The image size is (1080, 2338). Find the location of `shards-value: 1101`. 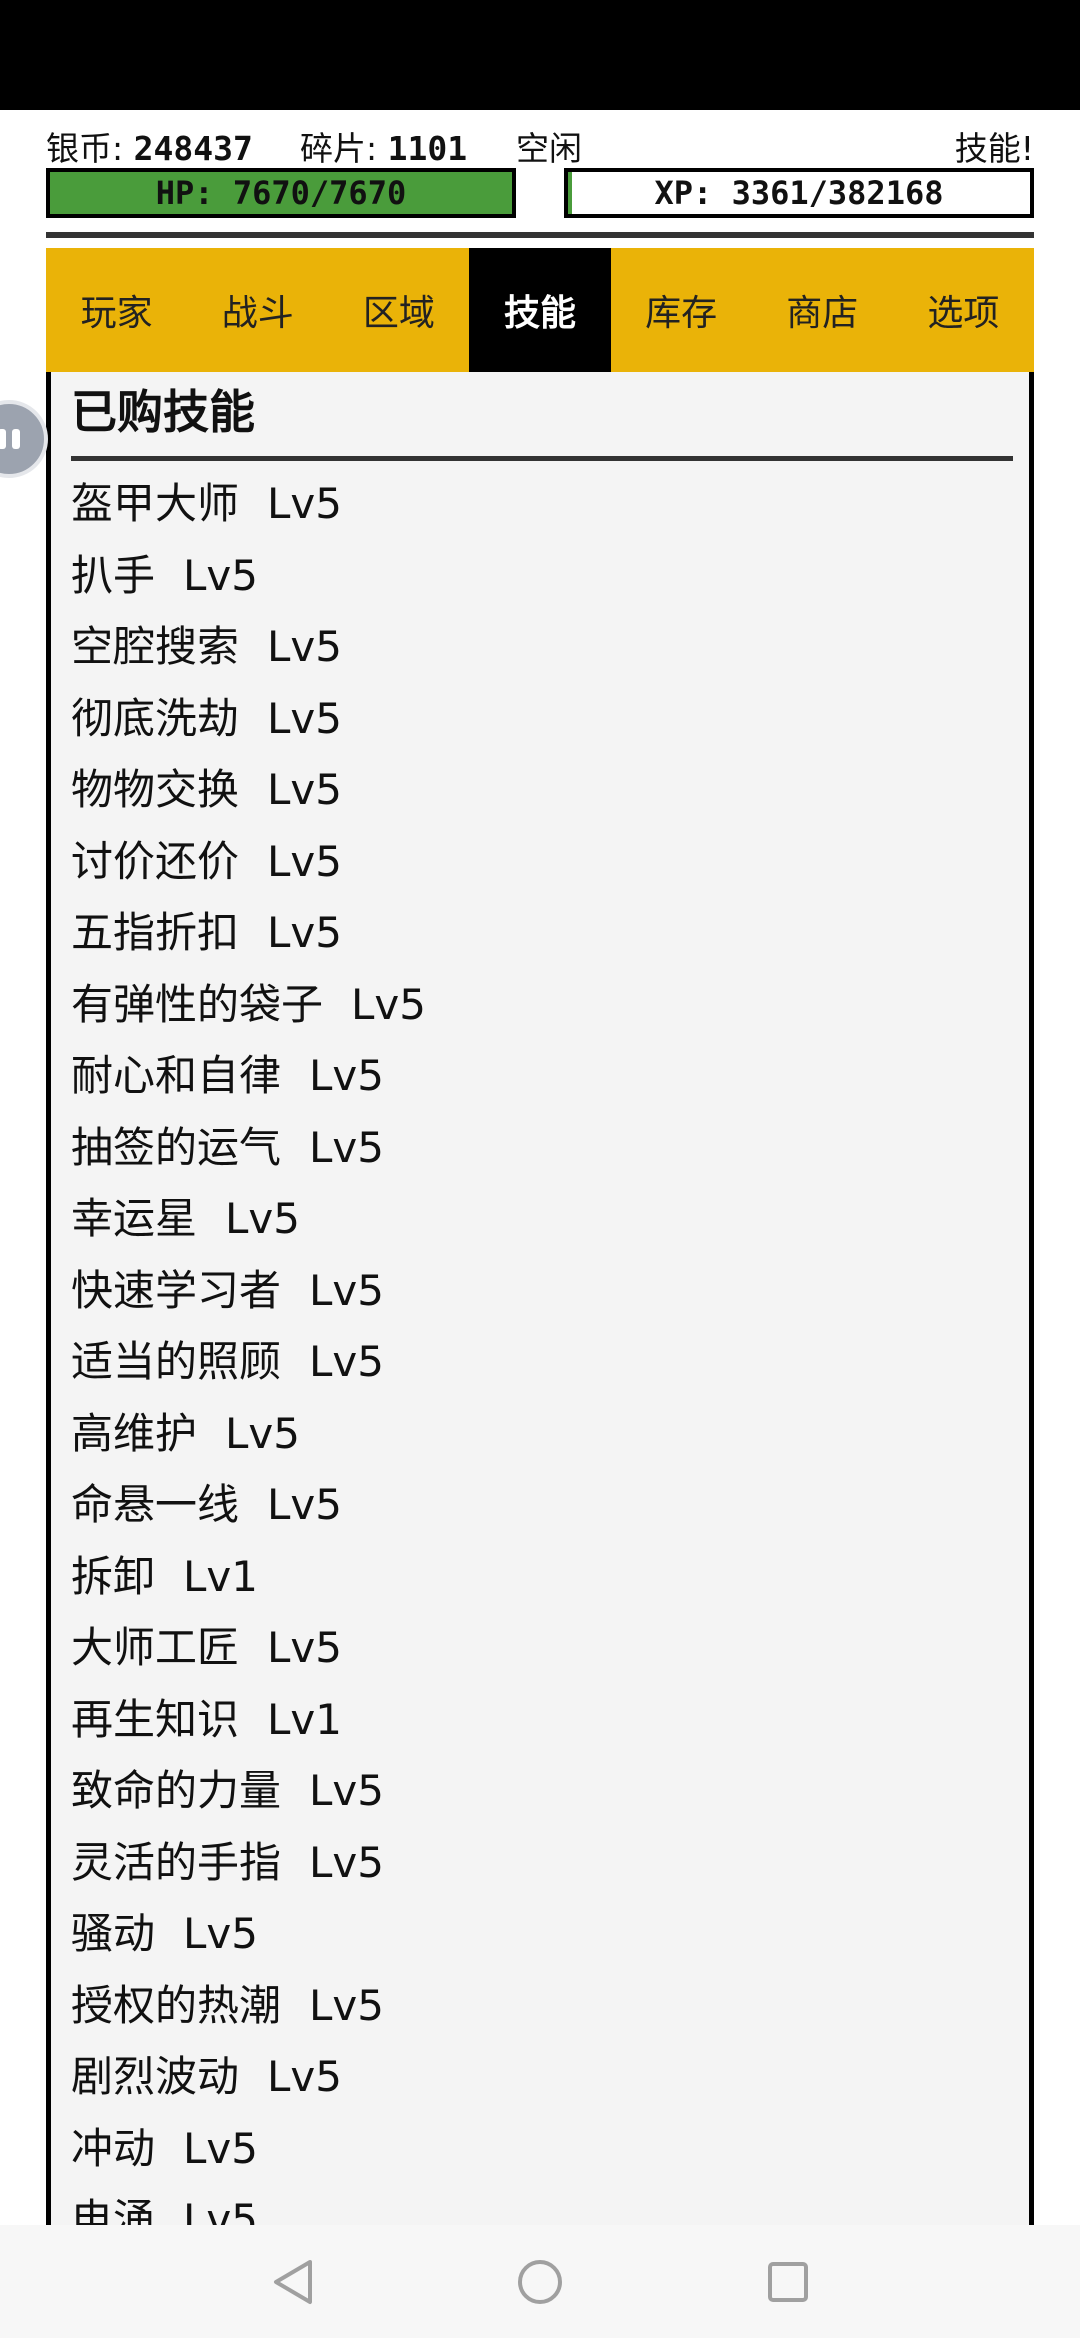

shards-value: 1101 is located at coordinates (427, 148).